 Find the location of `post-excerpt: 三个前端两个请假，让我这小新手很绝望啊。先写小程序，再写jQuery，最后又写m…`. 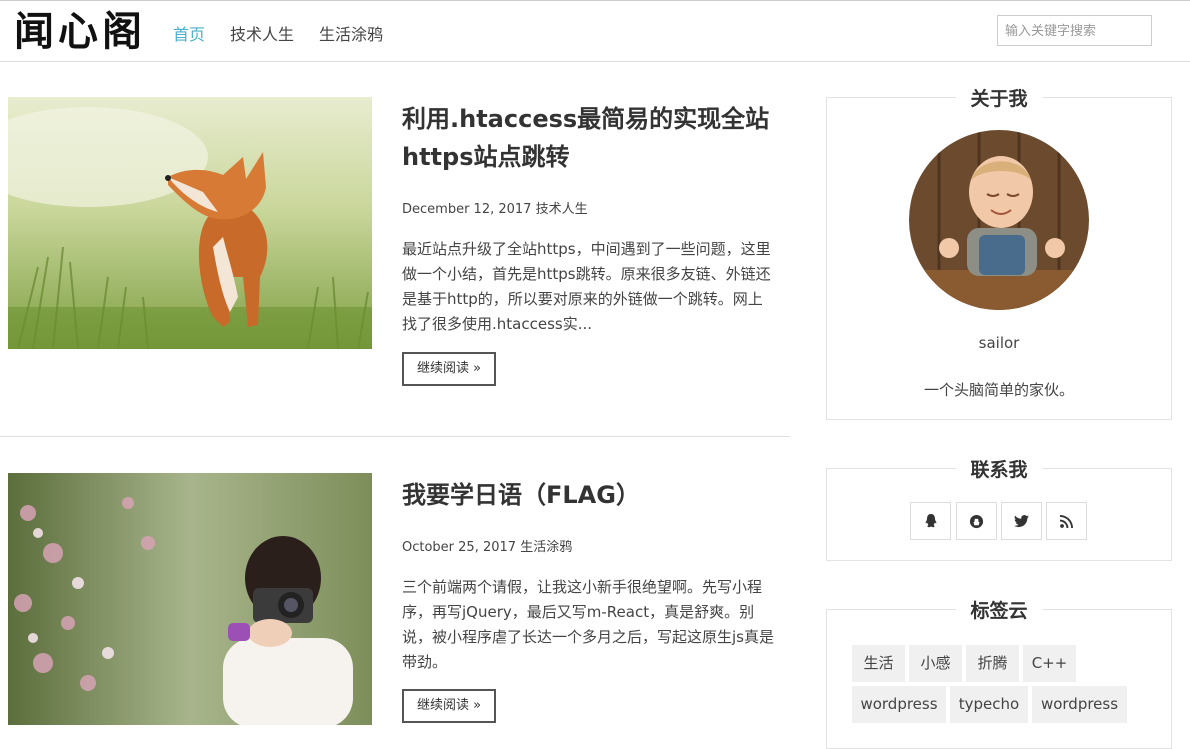

post-excerpt: 三个前端两个请假，让我这小新手很绝望啊。先写小程序，再写jQuery，最后又写m… is located at coordinates (588, 624).